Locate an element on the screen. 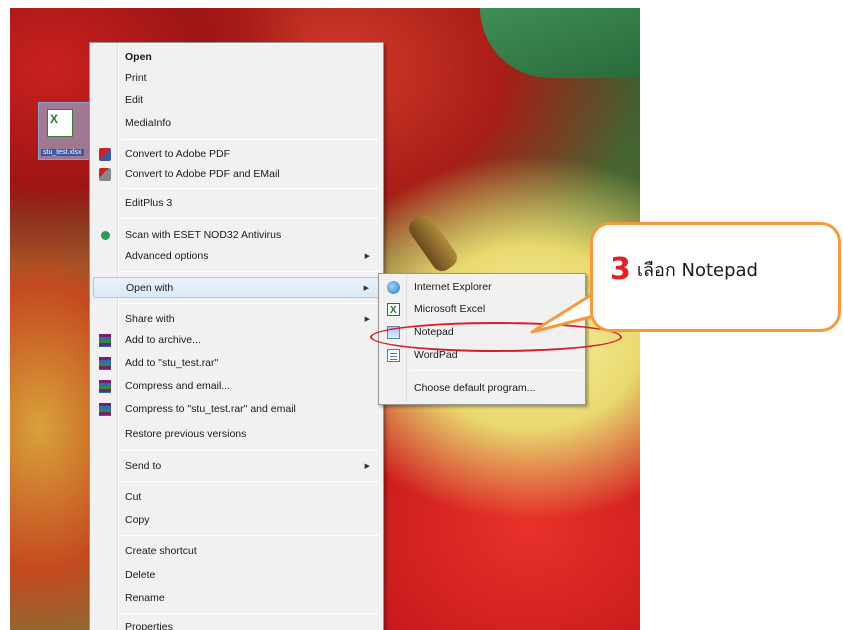  menu-item-label: Convert to Adobe PDF is located at coordinates (178, 154).